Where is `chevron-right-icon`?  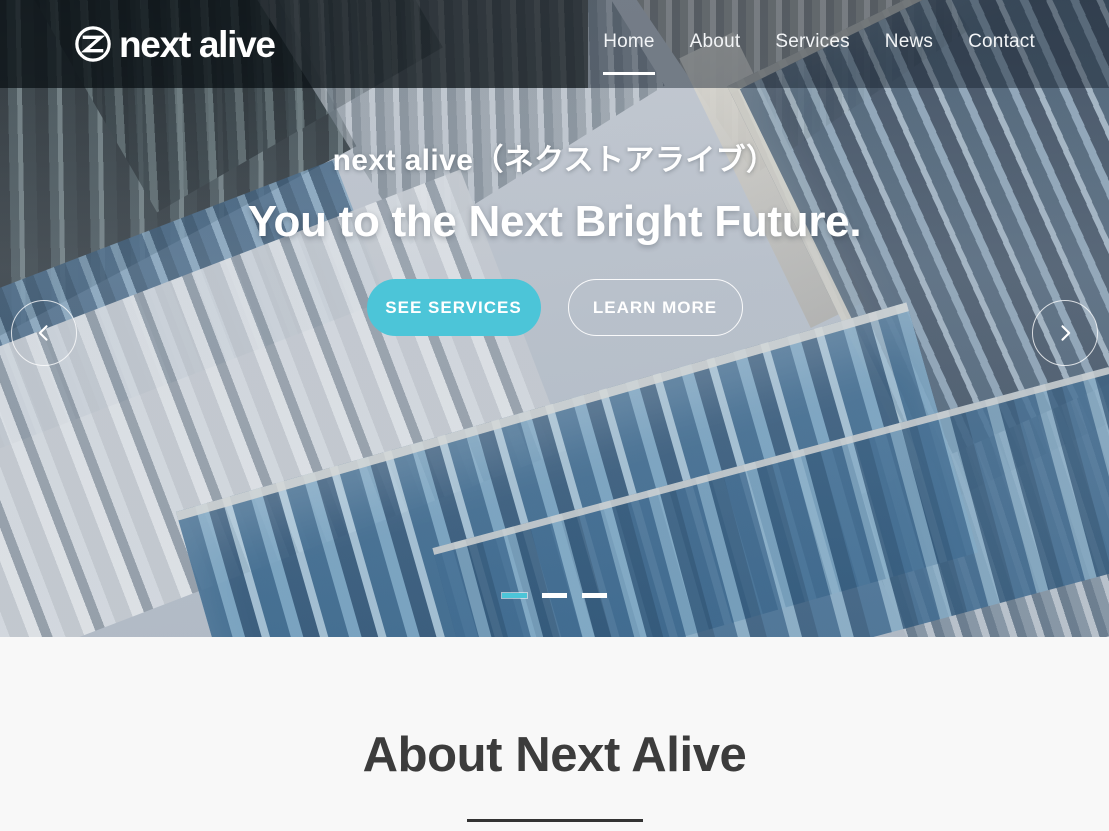 chevron-right-icon is located at coordinates (1066, 333).